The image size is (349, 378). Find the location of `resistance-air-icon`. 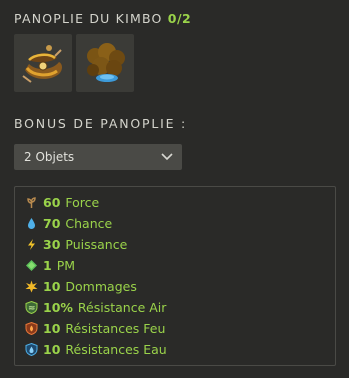

resistance-air-icon is located at coordinates (31, 308).